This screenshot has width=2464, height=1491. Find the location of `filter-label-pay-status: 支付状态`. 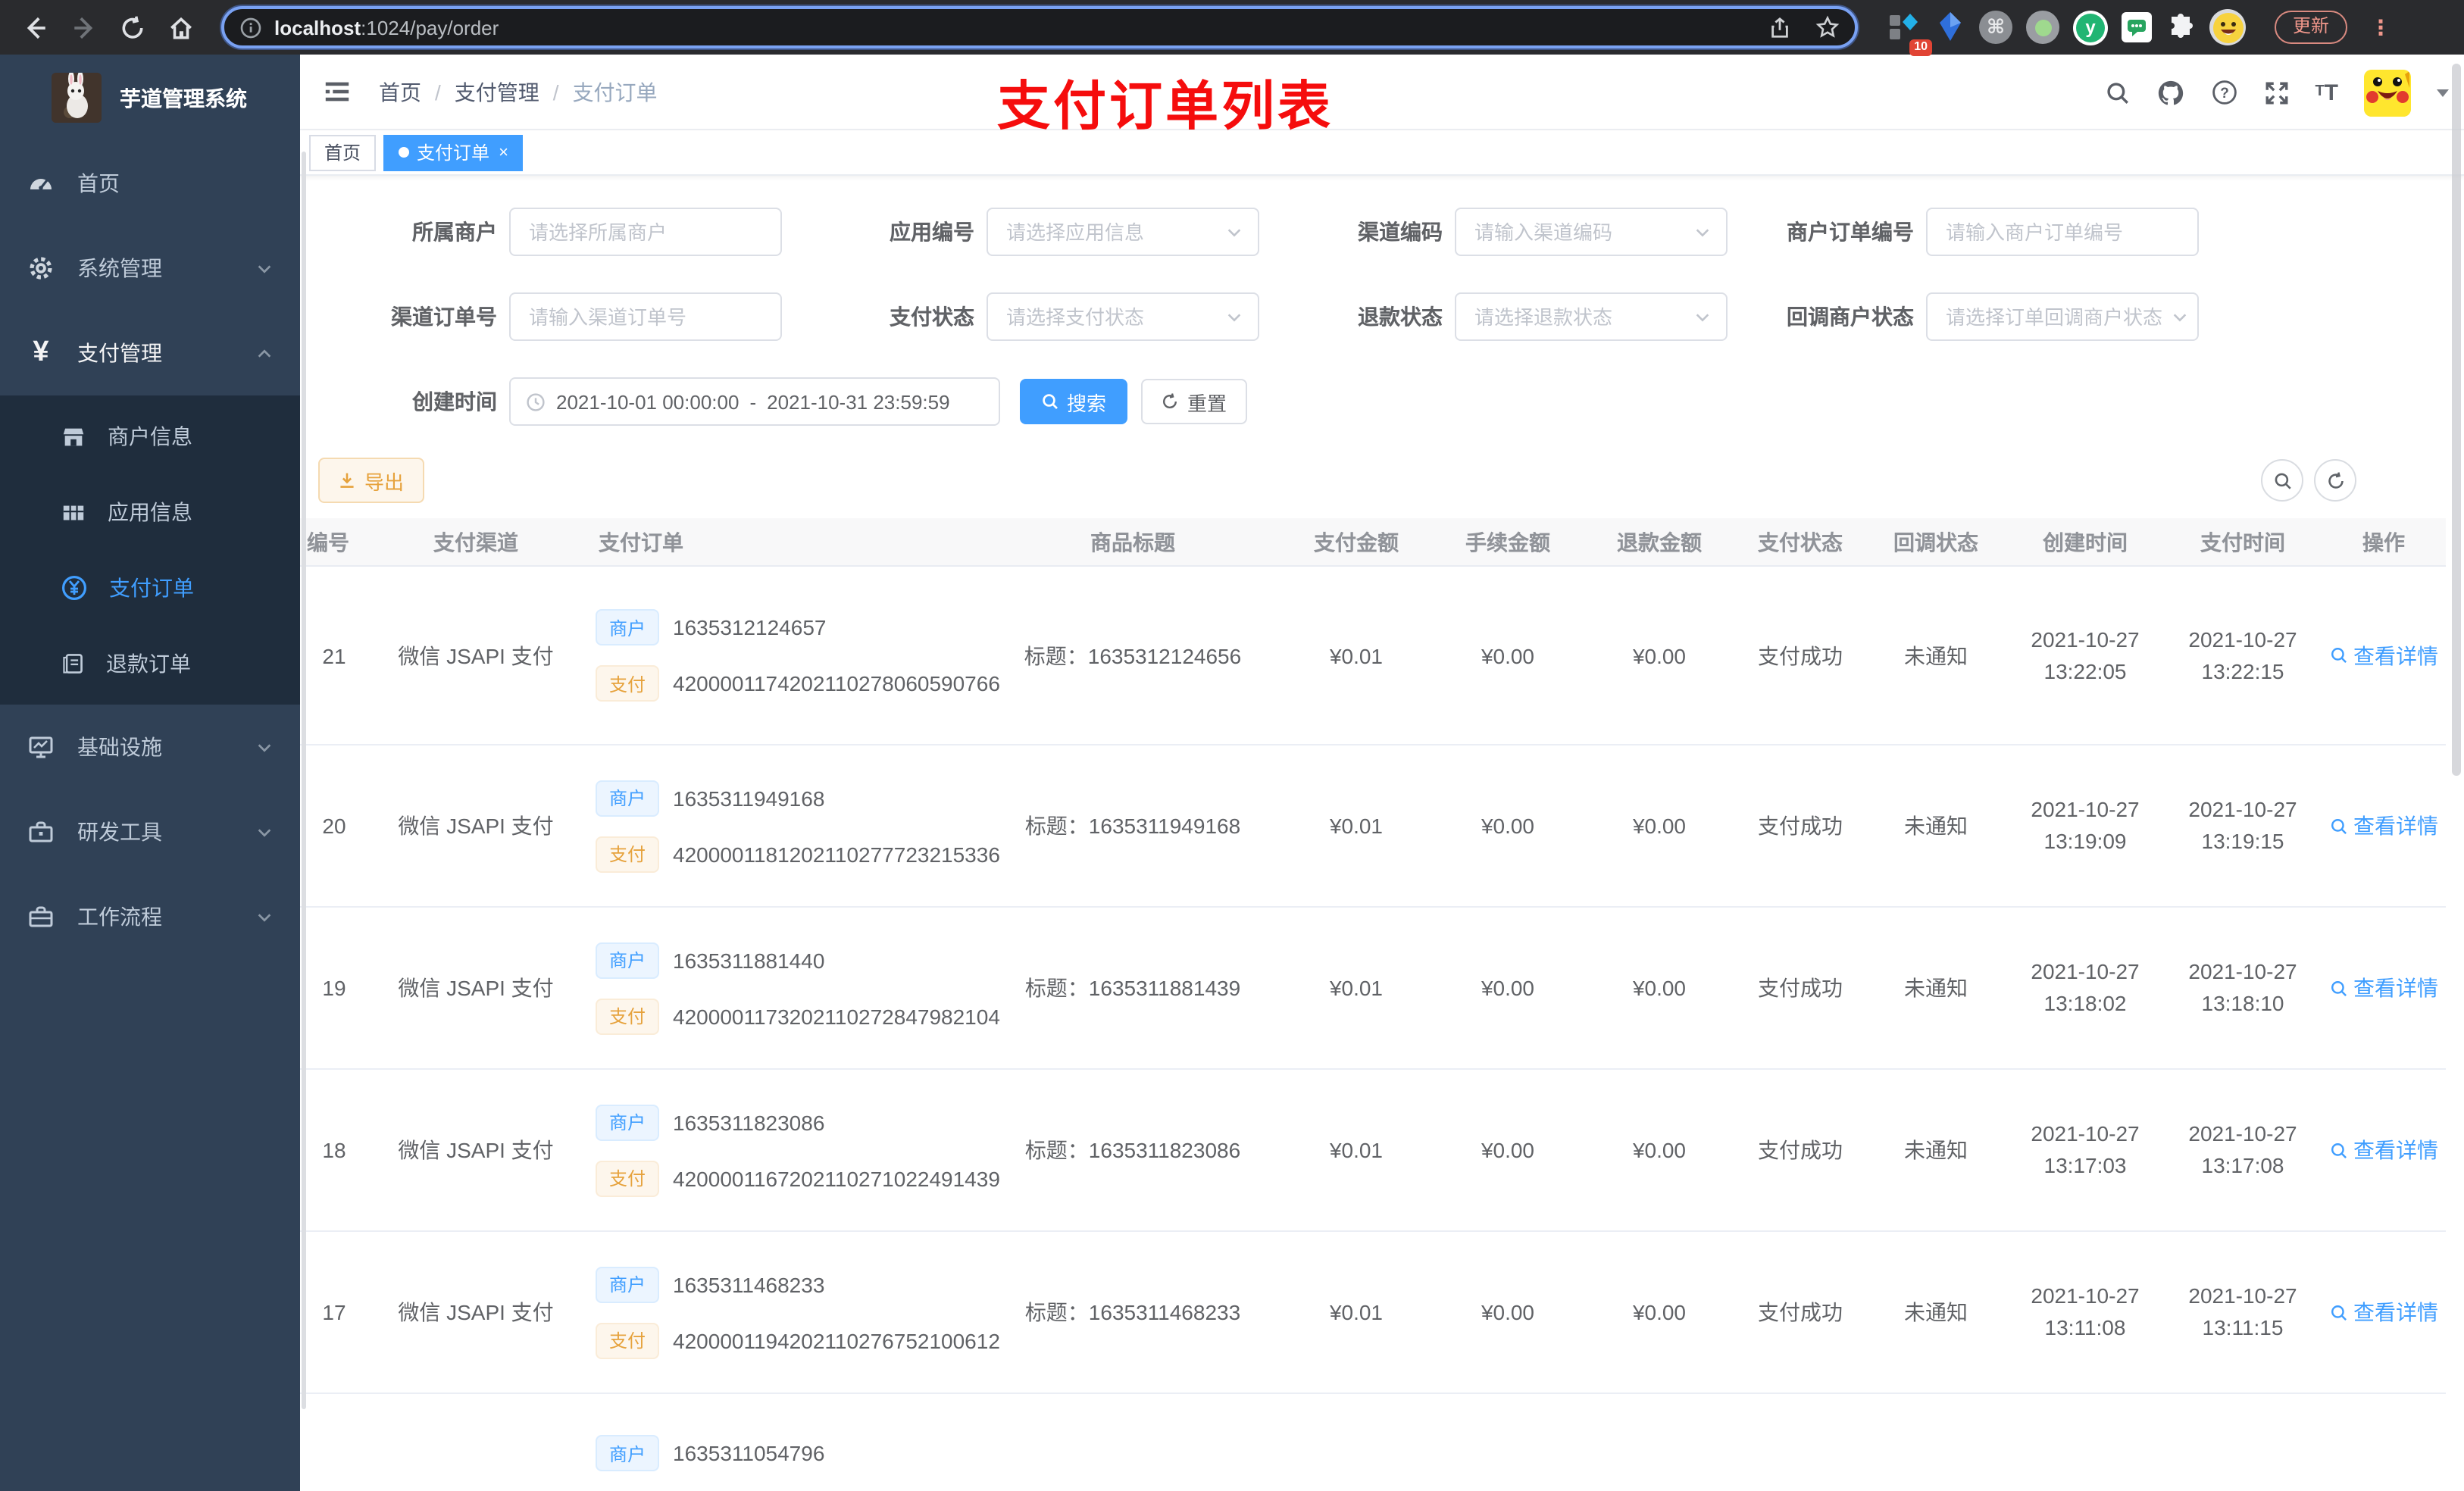

filter-label-pay-status: 支付状态 is located at coordinates (932, 317).